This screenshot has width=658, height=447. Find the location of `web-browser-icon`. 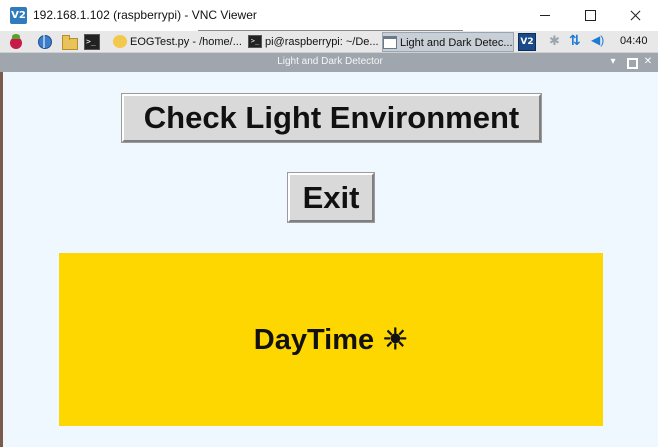

web-browser-icon is located at coordinates (45, 42).